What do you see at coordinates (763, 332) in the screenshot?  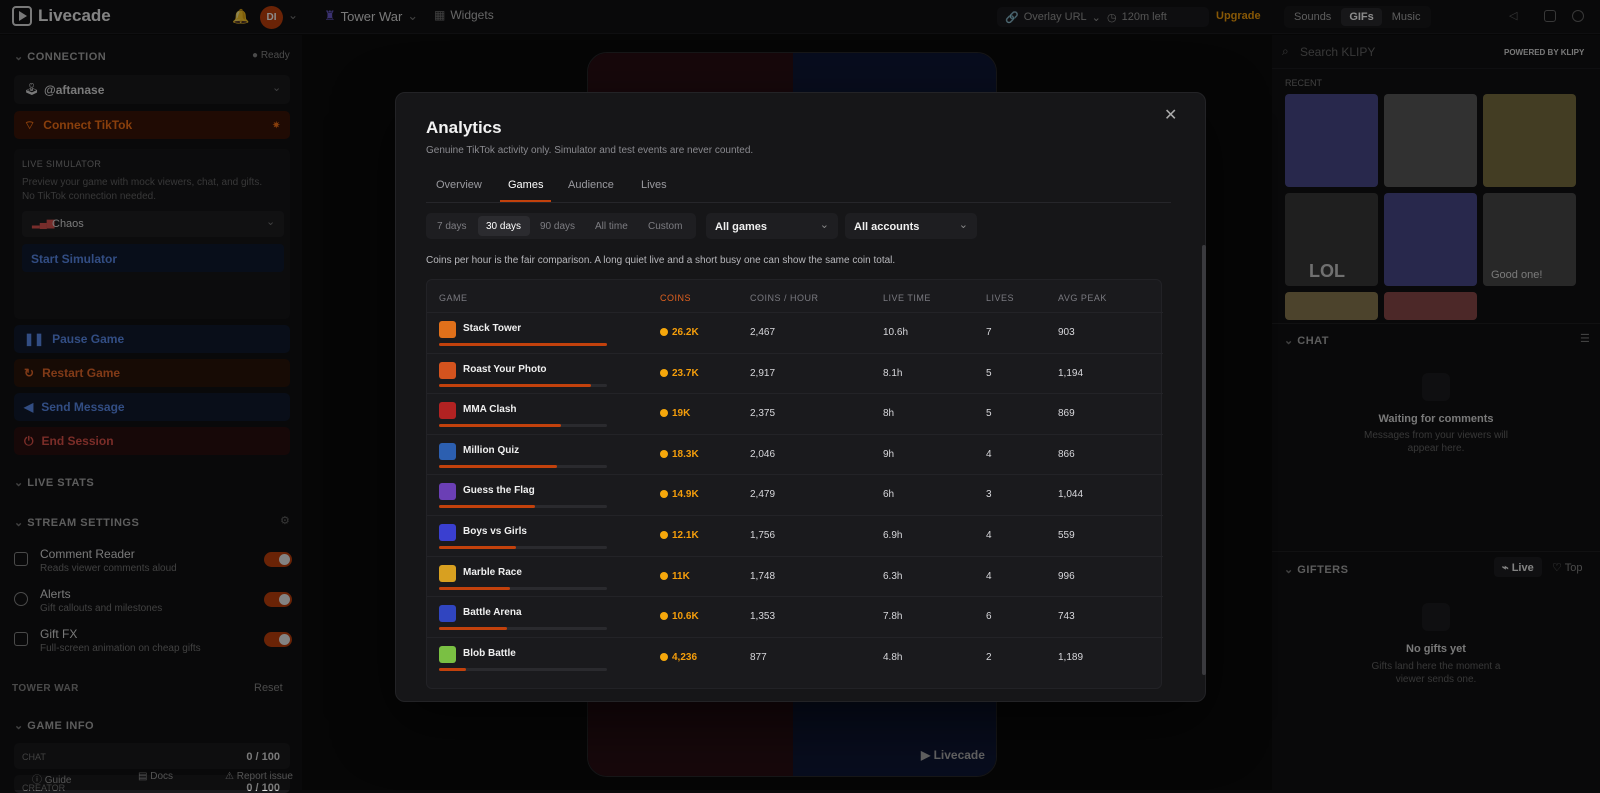 I see `coins-per-hour: 2,467` at bounding box center [763, 332].